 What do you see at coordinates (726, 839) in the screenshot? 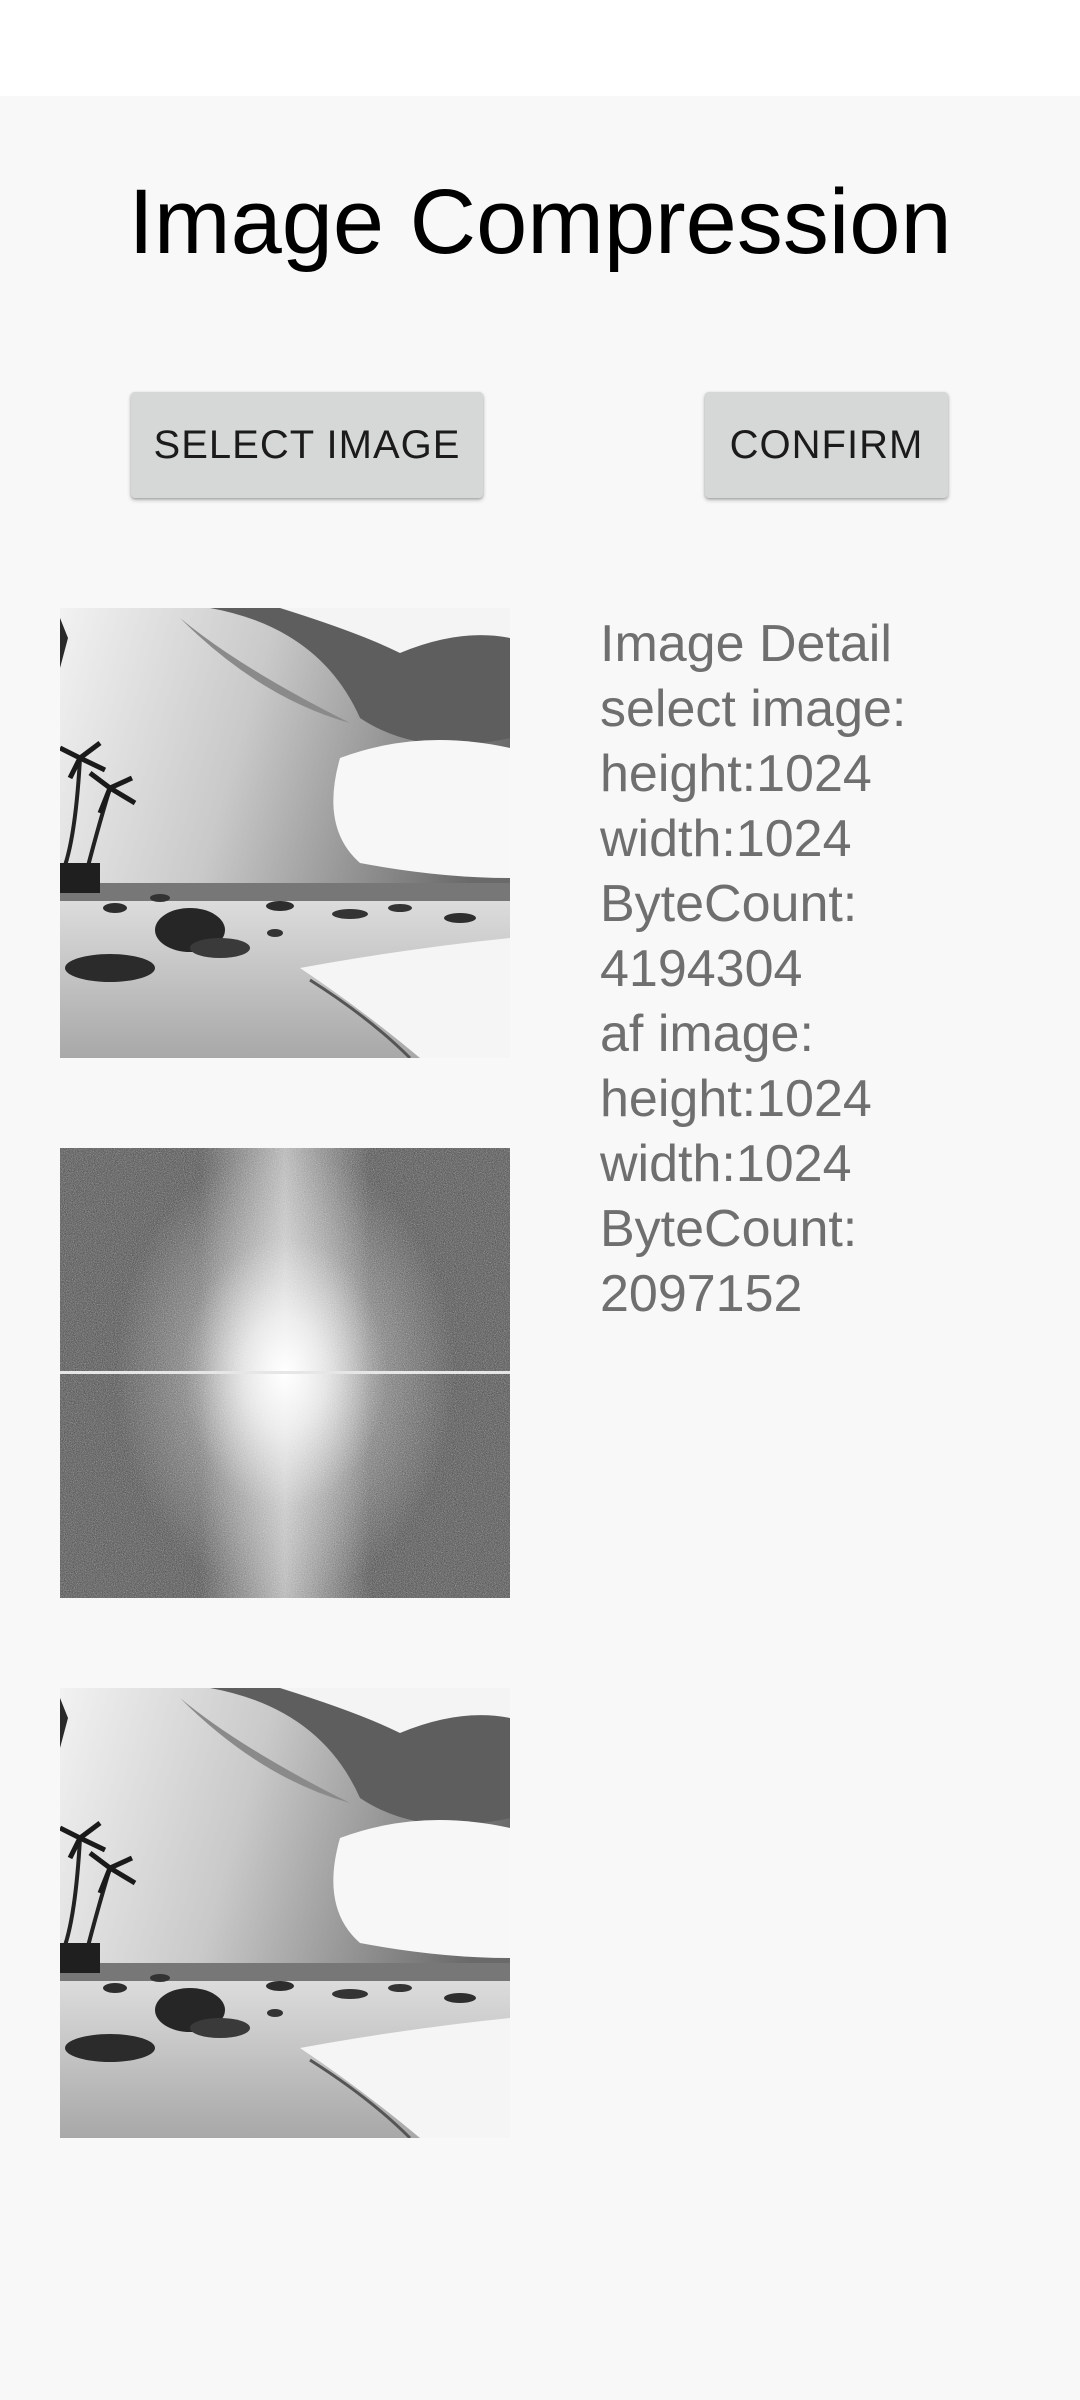
I see `detail-select-width: width:1024` at bounding box center [726, 839].